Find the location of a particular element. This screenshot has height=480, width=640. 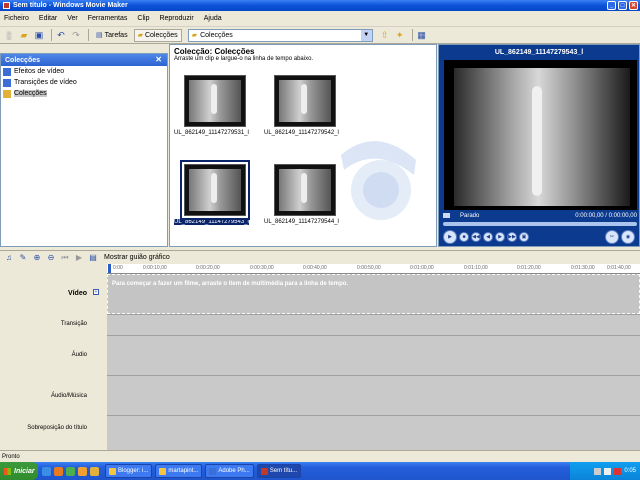

menu-clip: Clip is located at coordinates (143, 18).